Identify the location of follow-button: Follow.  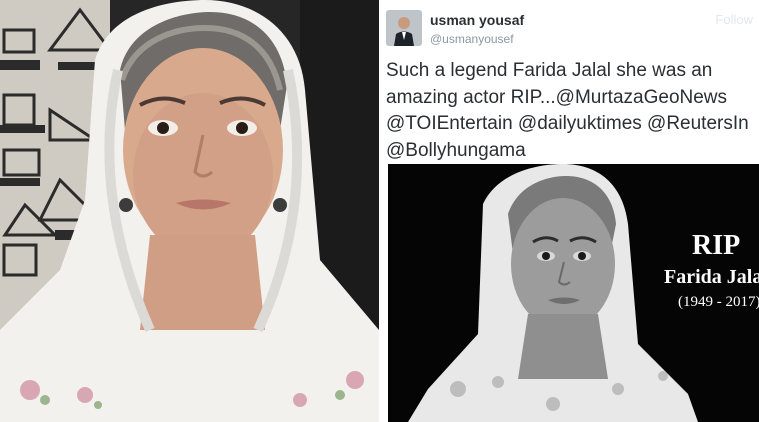
(734, 19).